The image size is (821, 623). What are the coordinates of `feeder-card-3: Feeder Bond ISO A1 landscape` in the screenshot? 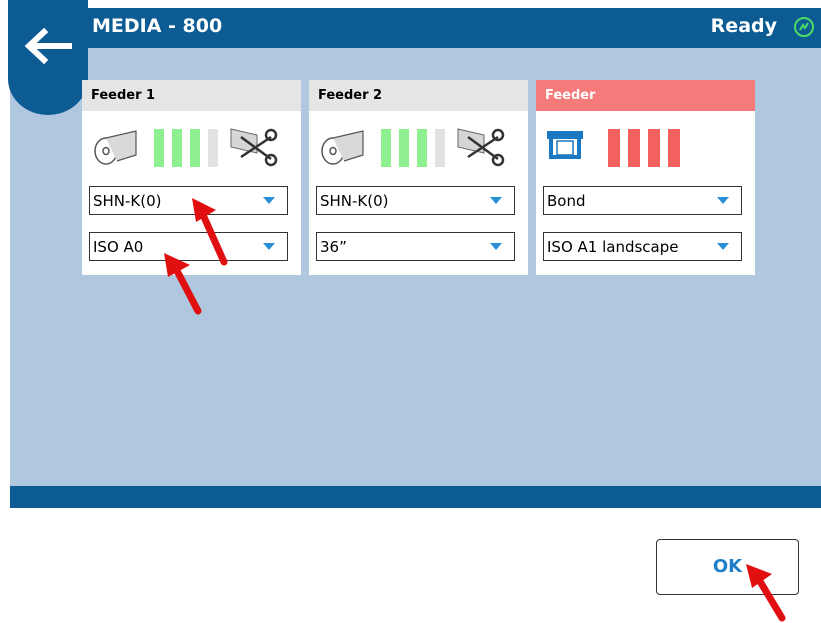 It's located at (645, 177).